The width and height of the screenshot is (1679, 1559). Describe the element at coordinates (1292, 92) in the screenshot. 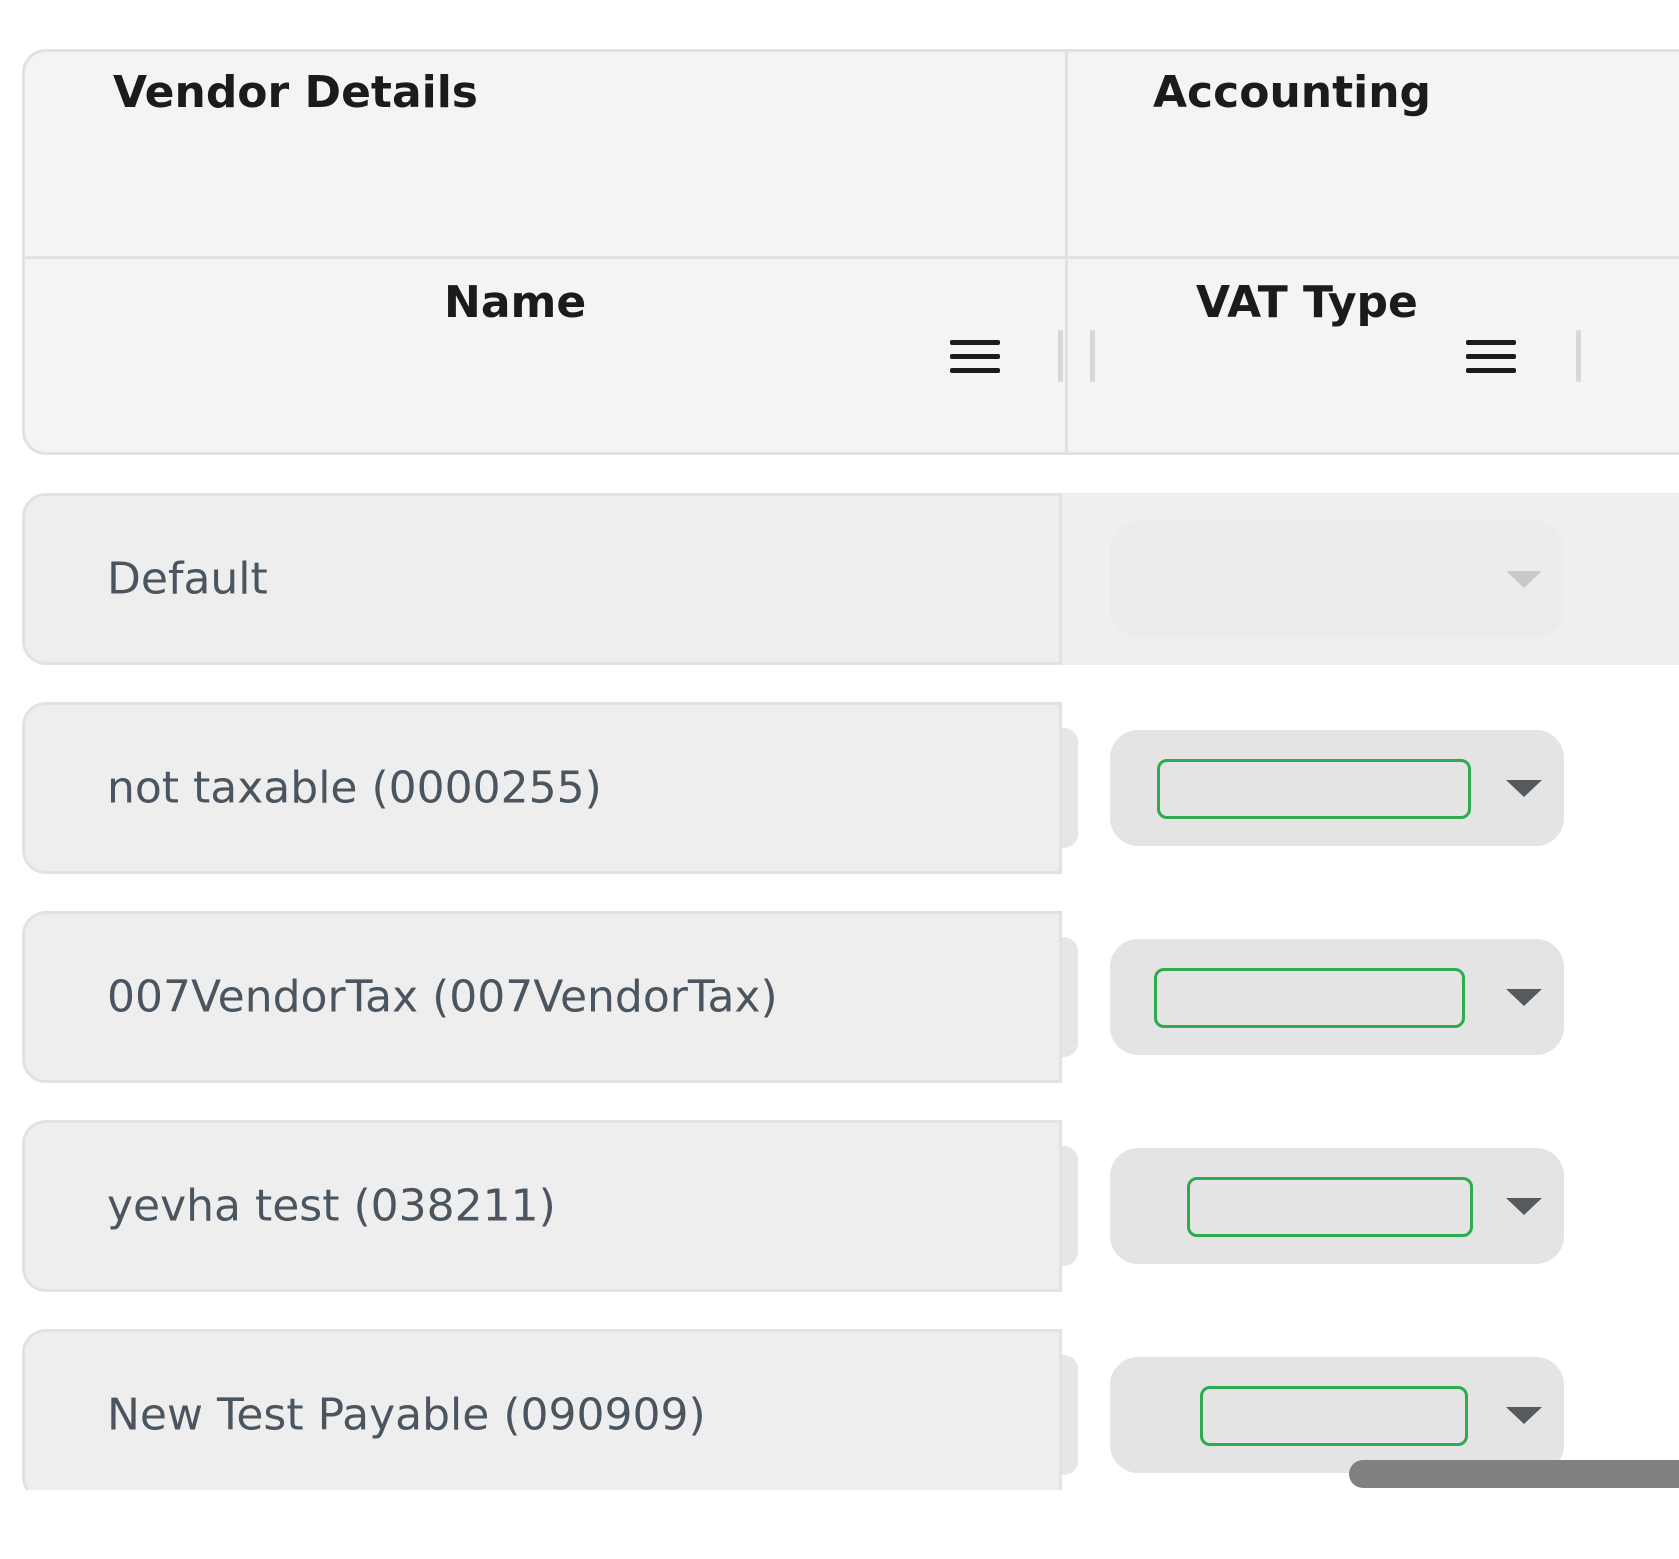

I see `group-header-accounting: Accounting` at that location.